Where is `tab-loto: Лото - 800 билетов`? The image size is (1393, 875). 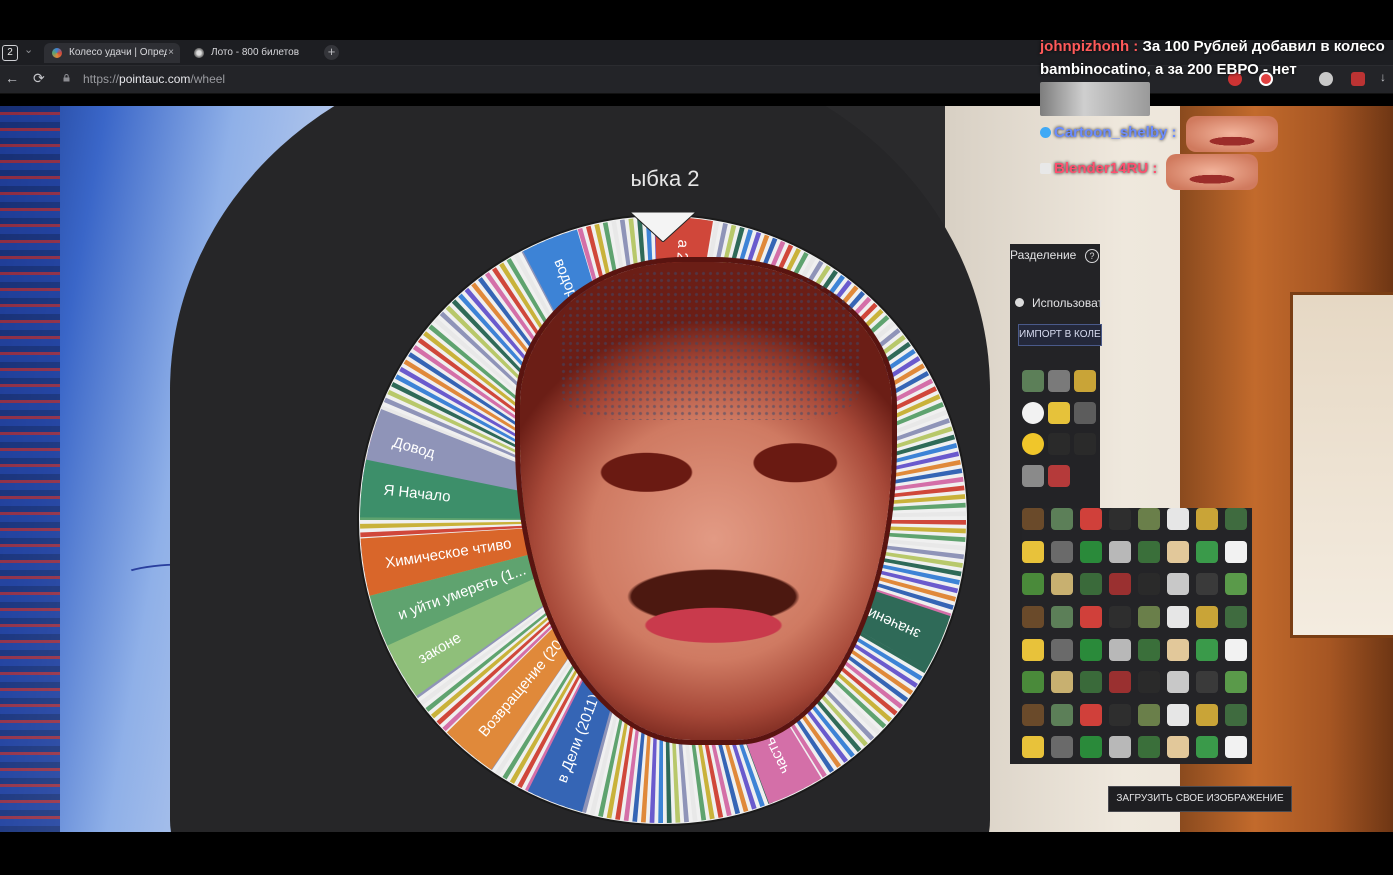 tab-loto: Лото - 800 билетов is located at coordinates (252, 53).